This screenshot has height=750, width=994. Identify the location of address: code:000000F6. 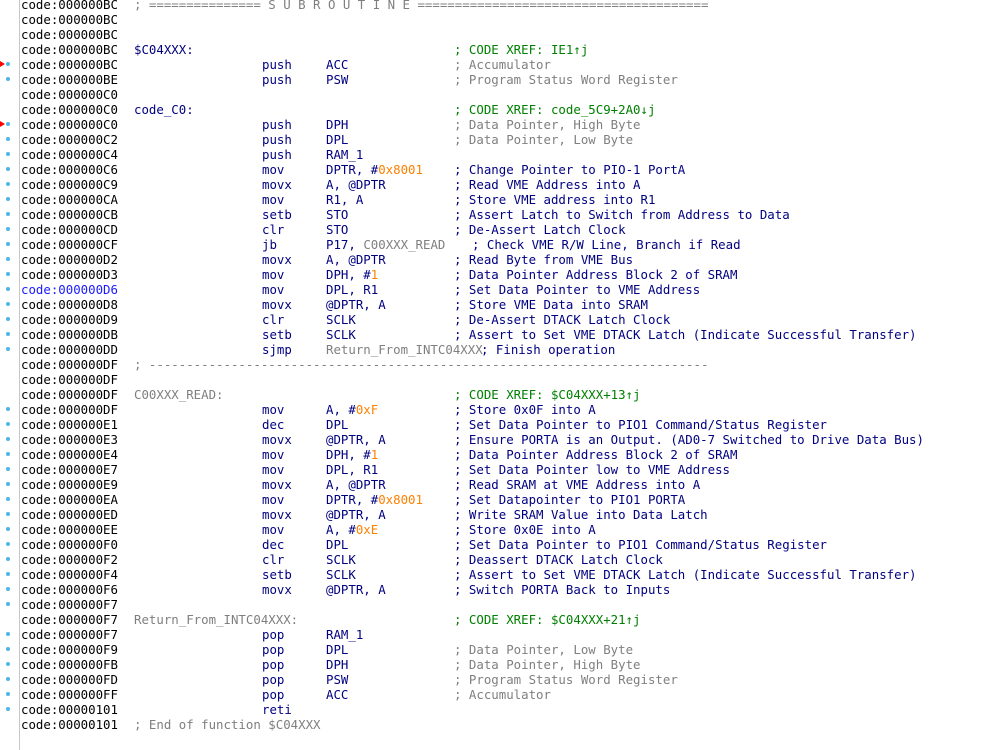
(69, 589).